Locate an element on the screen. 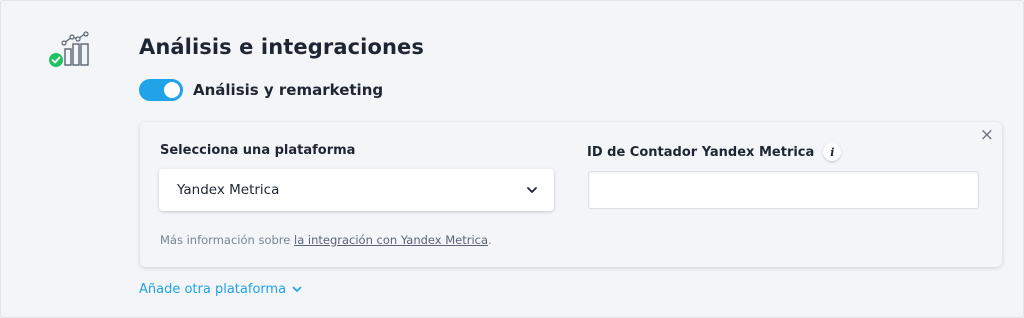 Image resolution: width=1024 pixels, height=318 pixels. remarketing-toggle is located at coordinates (161, 90).